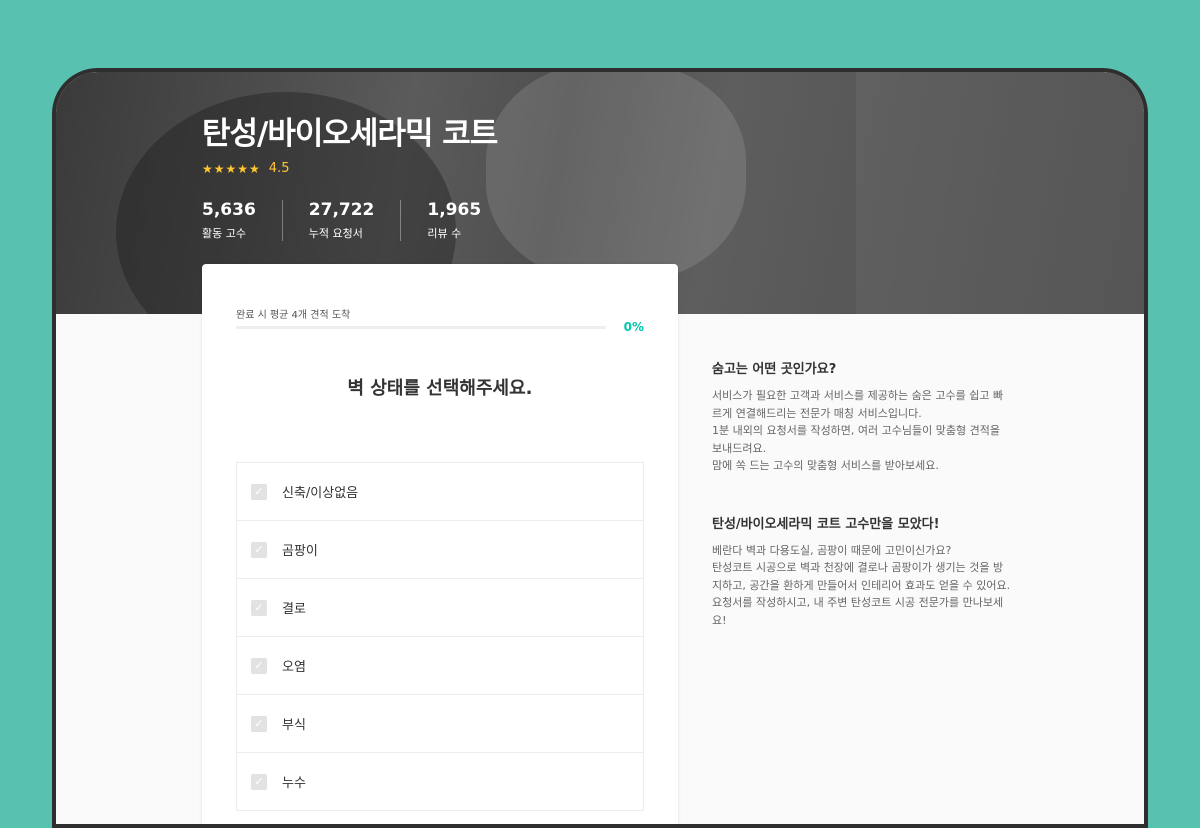 This screenshot has width=1200, height=828. I want to click on option-label: 누수, so click(294, 783).